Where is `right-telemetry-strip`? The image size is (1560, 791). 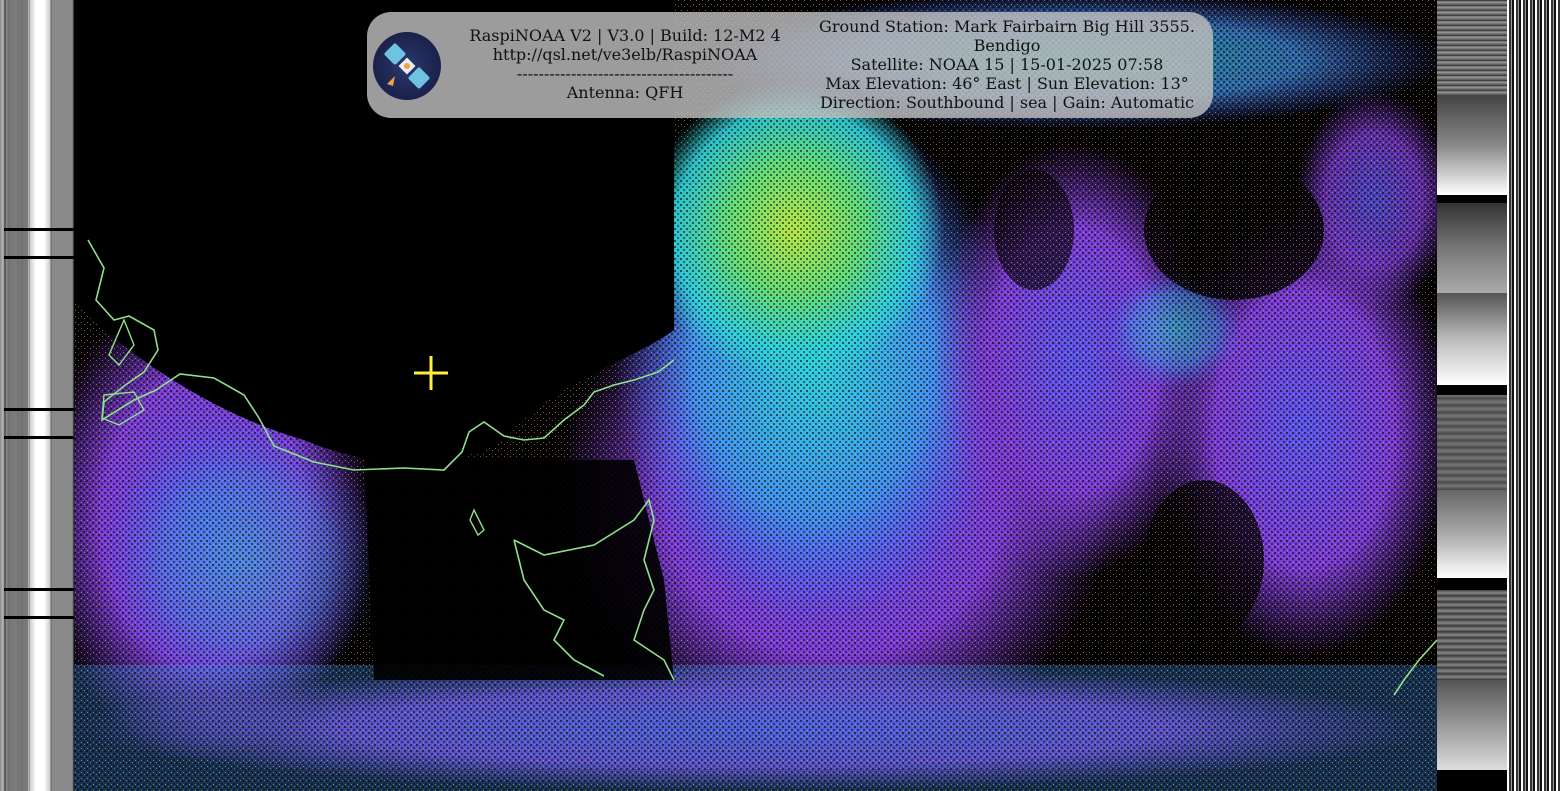
right-telemetry-strip is located at coordinates (1498, 395).